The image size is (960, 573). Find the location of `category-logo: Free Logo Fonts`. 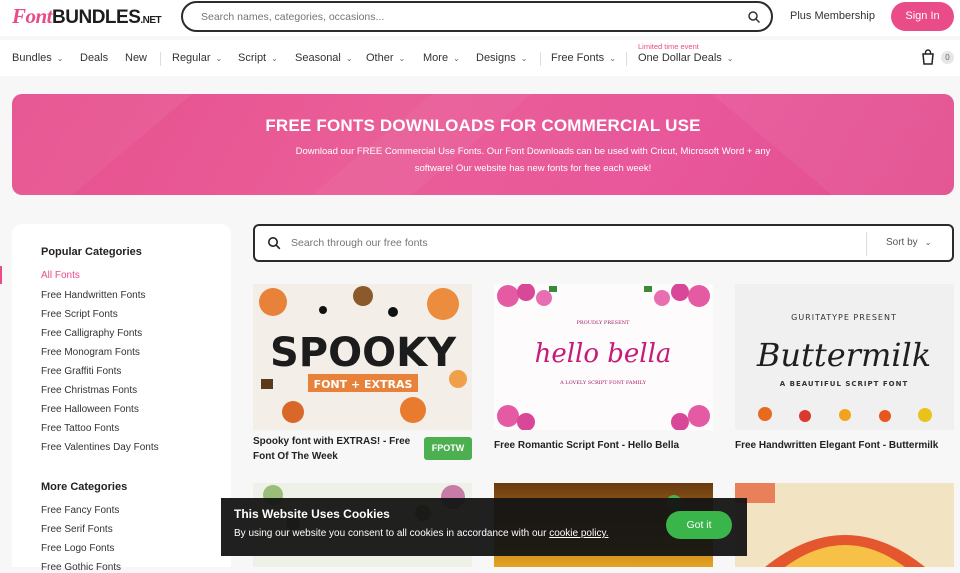

category-logo: Free Logo Fonts is located at coordinates (77, 548).